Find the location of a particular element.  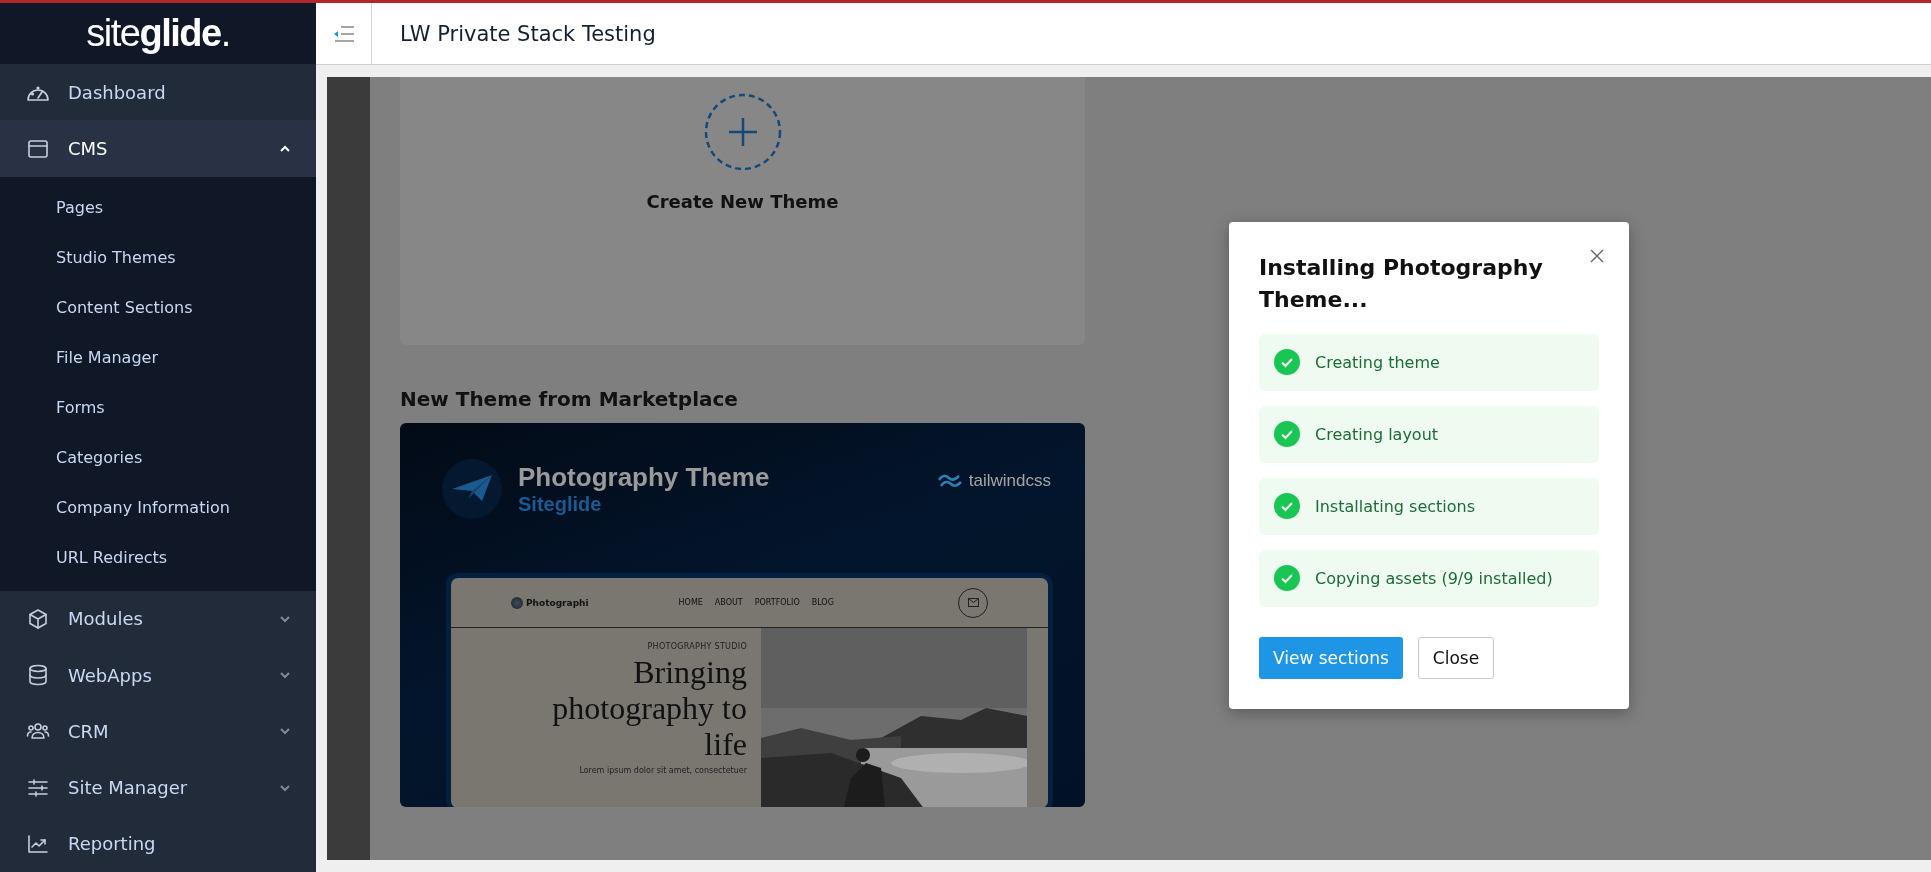

submenu-item: Studio Themes is located at coordinates (116, 258).